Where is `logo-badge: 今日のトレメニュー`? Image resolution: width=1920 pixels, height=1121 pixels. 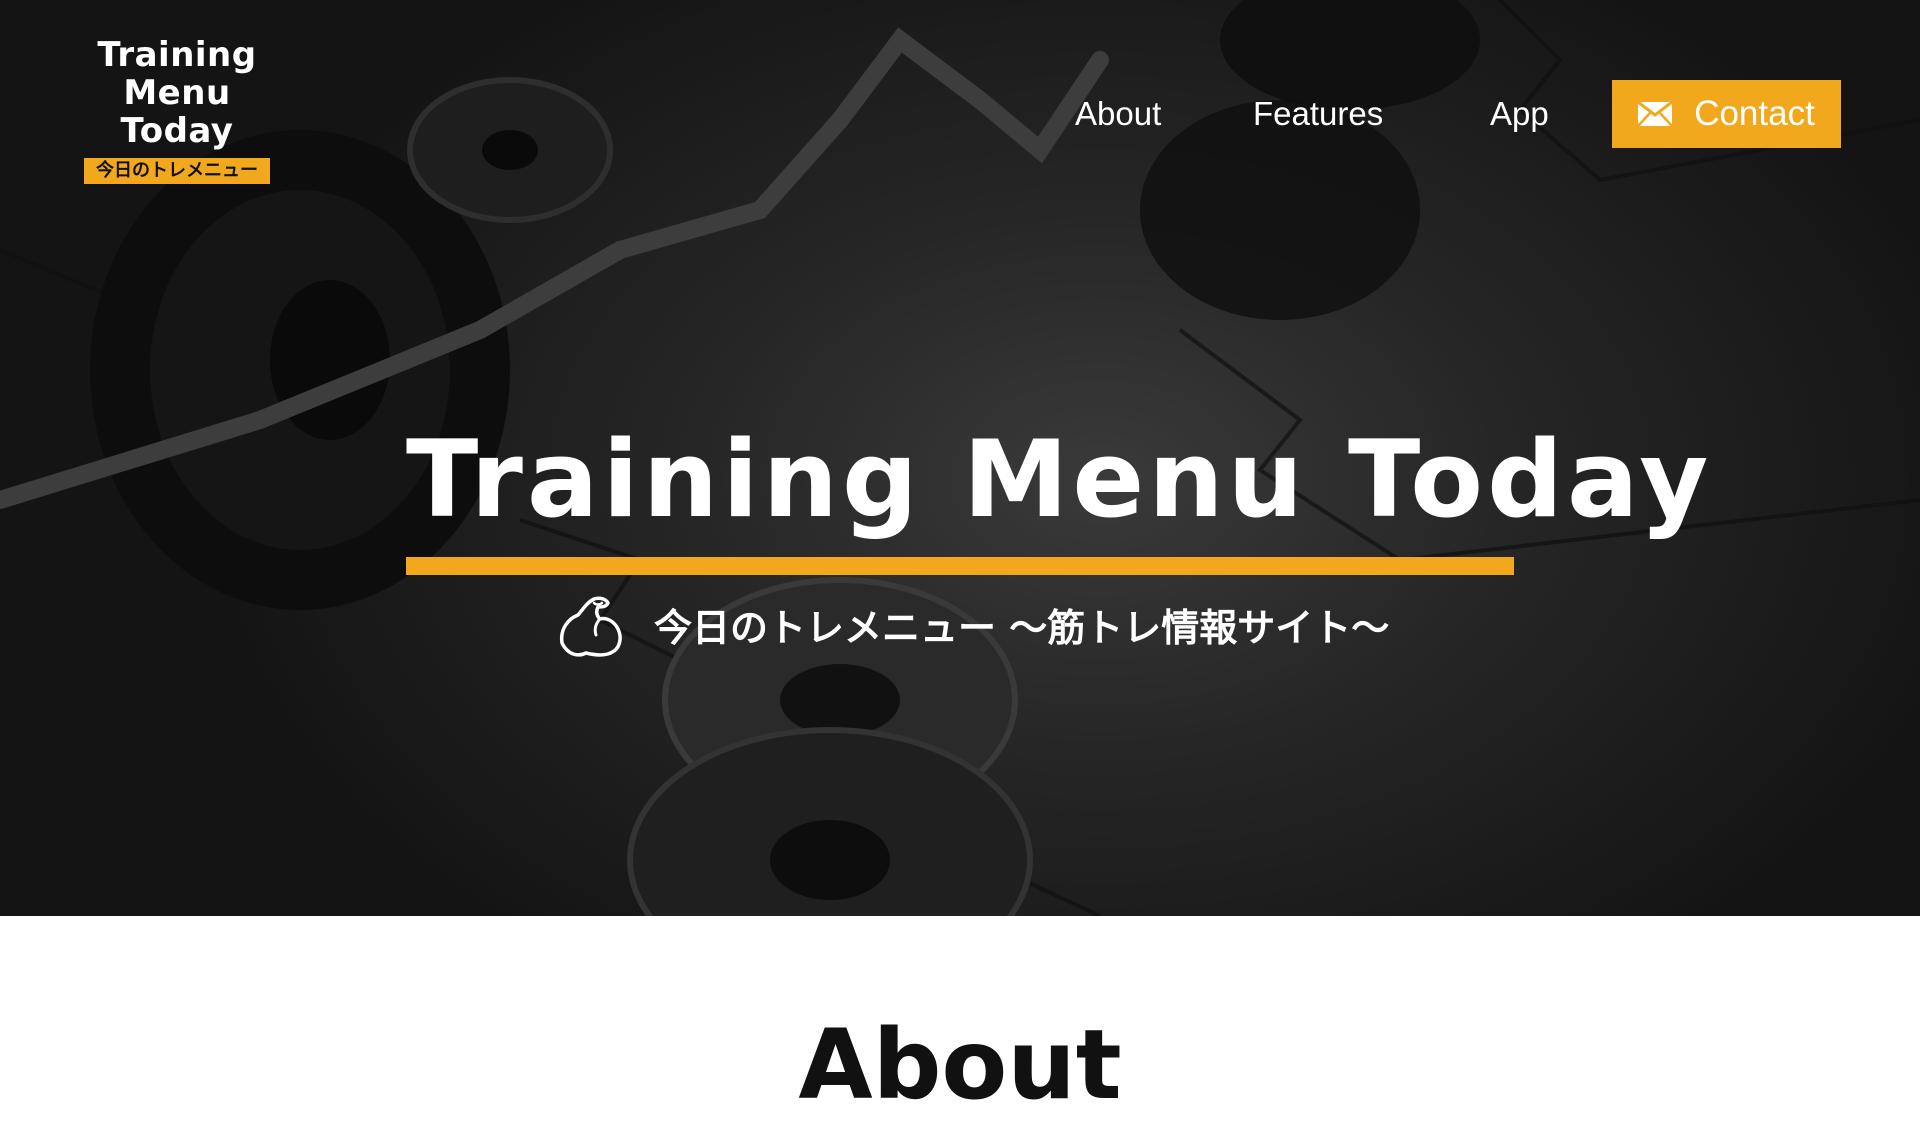 logo-badge: 今日のトレメニュー is located at coordinates (177, 171).